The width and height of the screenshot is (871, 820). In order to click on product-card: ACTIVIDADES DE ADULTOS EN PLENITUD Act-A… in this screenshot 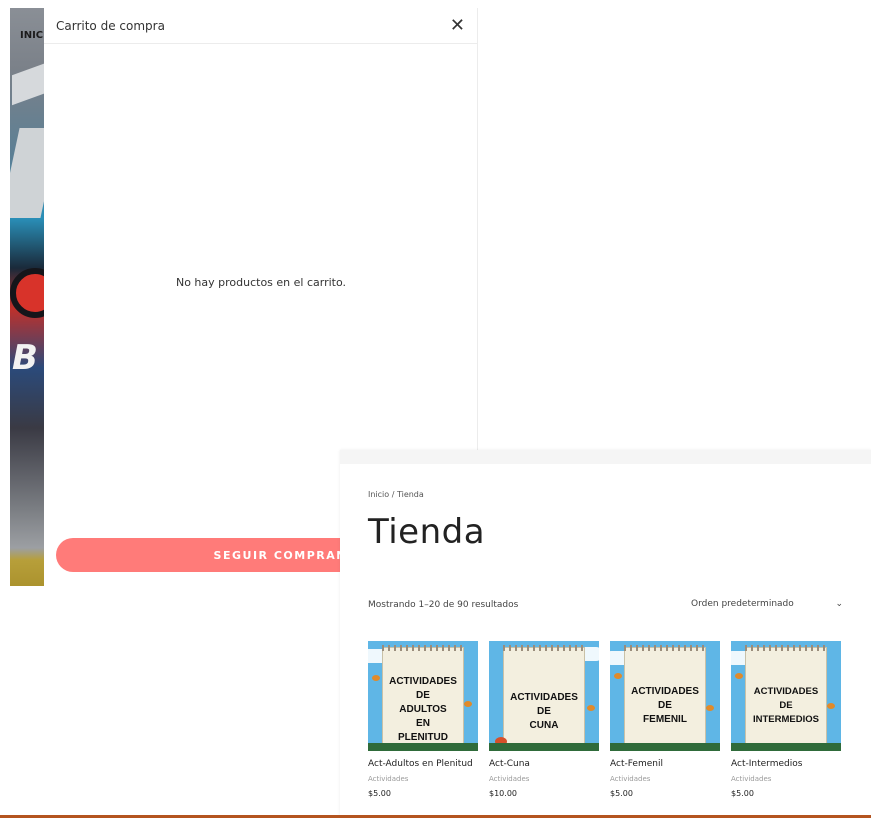, I will do `click(423, 719)`.